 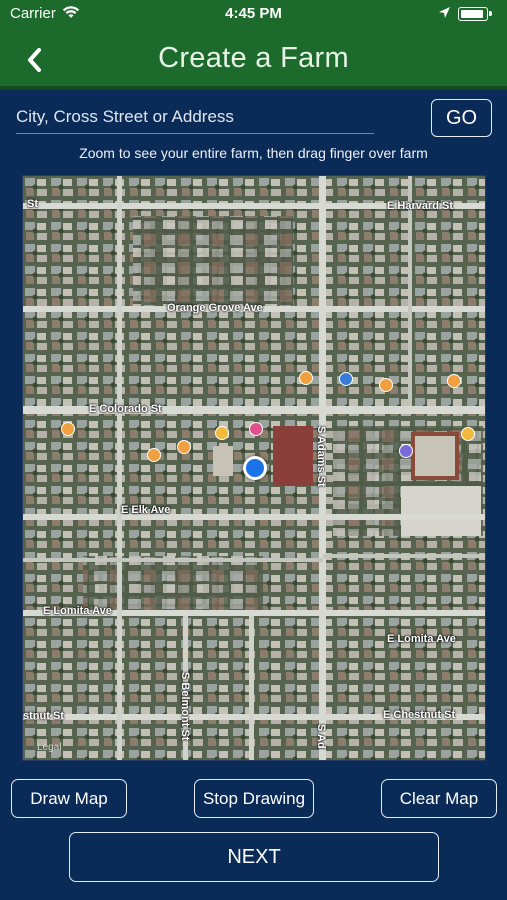 What do you see at coordinates (461, 118) in the screenshot?
I see `go-button: GO` at bounding box center [461, 118].